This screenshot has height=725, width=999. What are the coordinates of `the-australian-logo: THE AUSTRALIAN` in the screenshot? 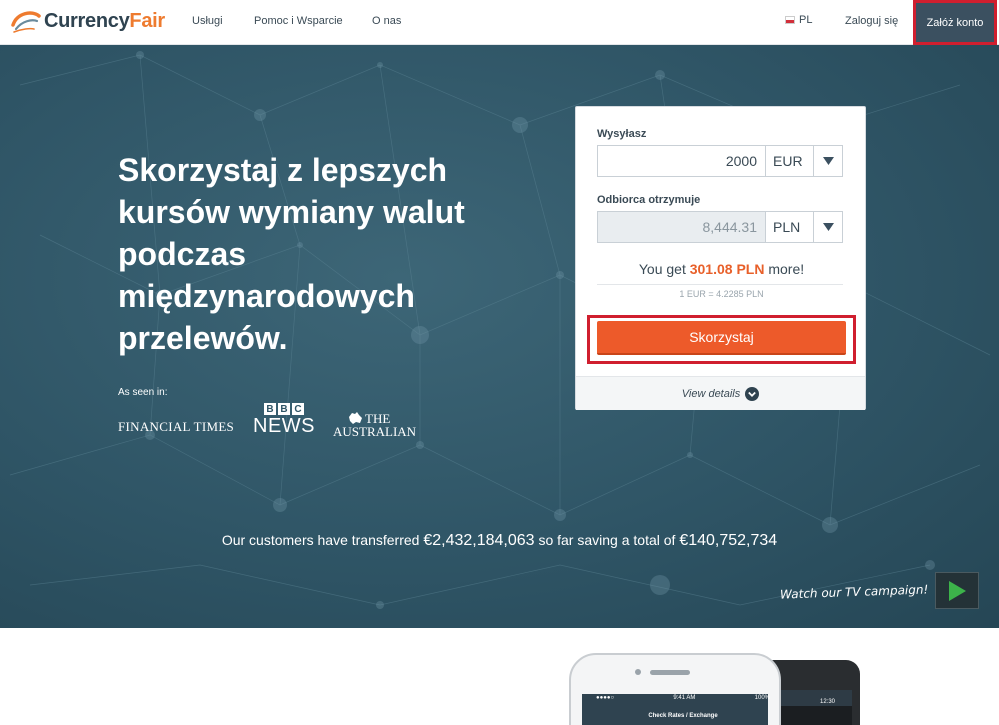 It's located at (375, 424).